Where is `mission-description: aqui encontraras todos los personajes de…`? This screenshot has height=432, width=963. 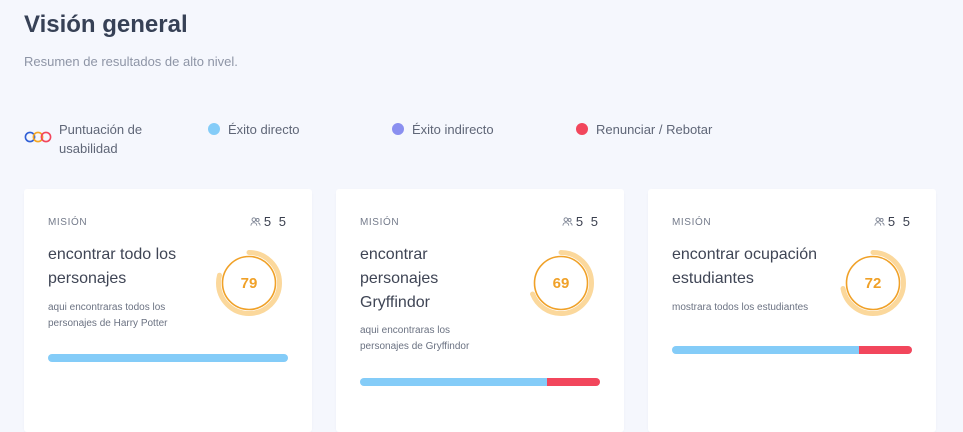
mission-description: aqui encontraras todos los personajes de… is located at coordinates (108, 315).